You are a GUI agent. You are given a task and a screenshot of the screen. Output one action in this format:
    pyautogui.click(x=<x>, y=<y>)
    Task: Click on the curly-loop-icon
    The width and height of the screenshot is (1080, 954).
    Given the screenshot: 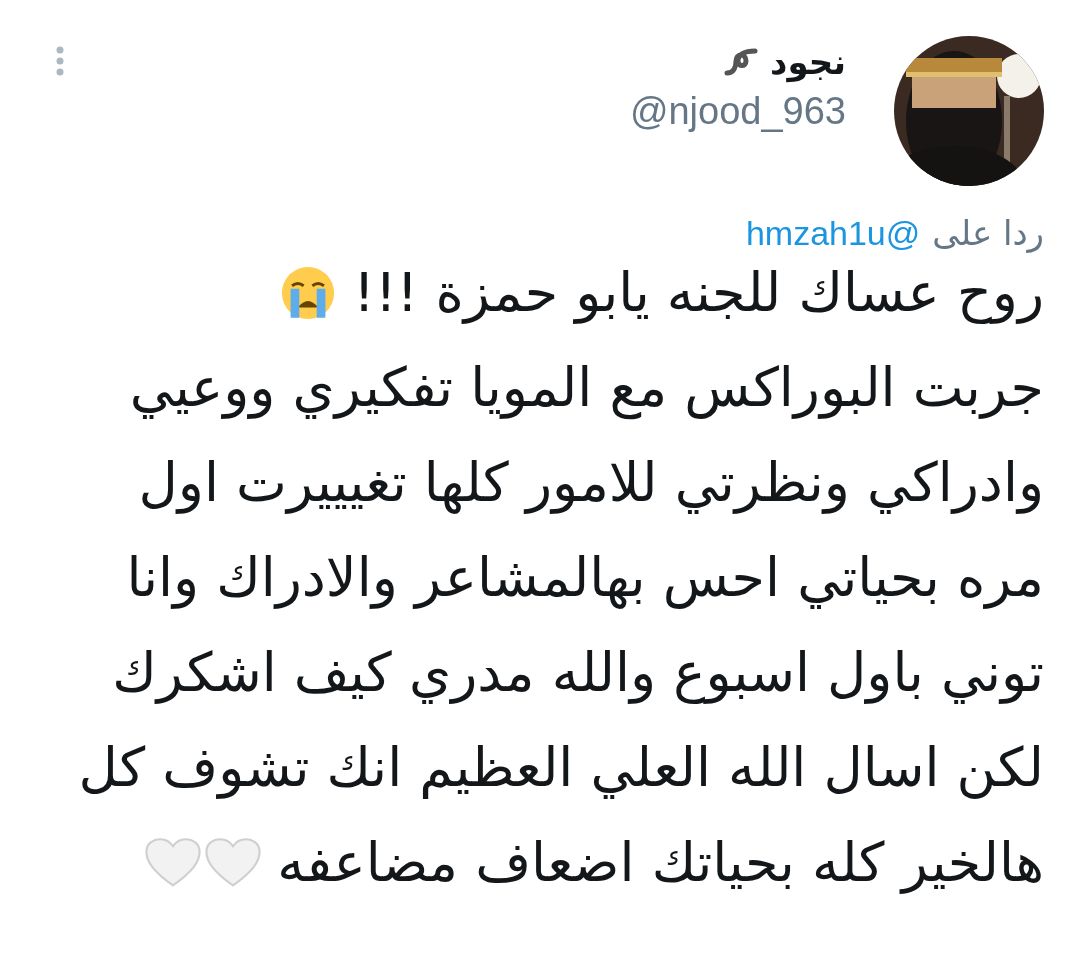 What is the action you would take?
    pyautogui.click(x=740, y=62)
    